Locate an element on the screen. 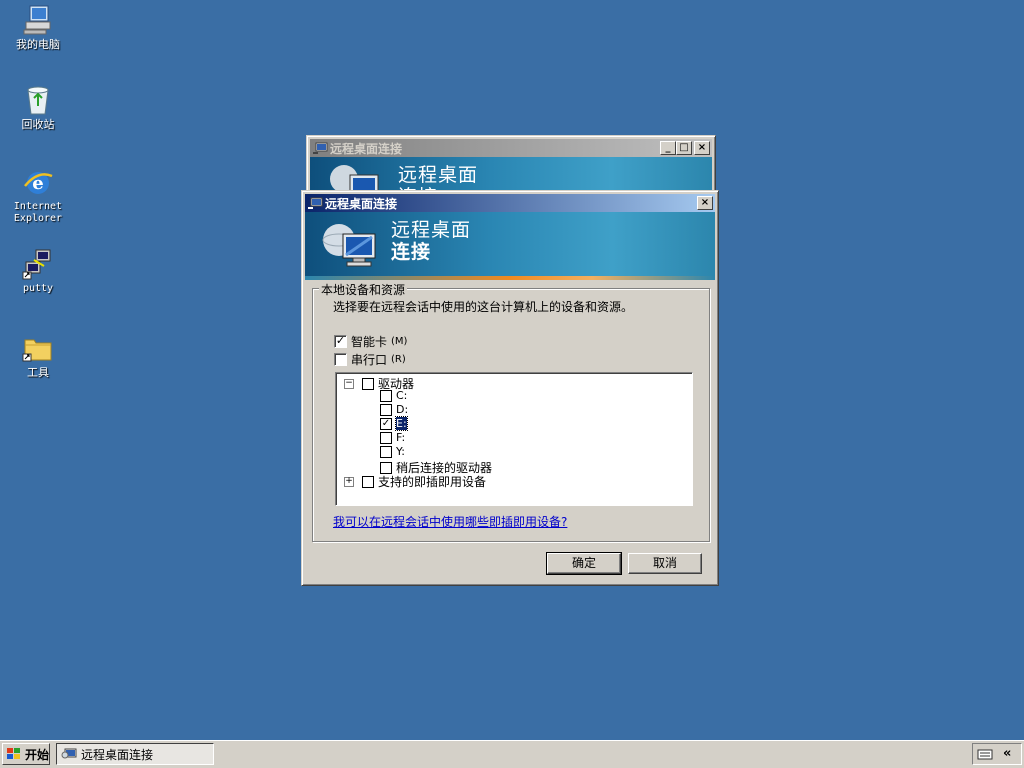  collapse-icon: − is located at coordinates (349, 383).